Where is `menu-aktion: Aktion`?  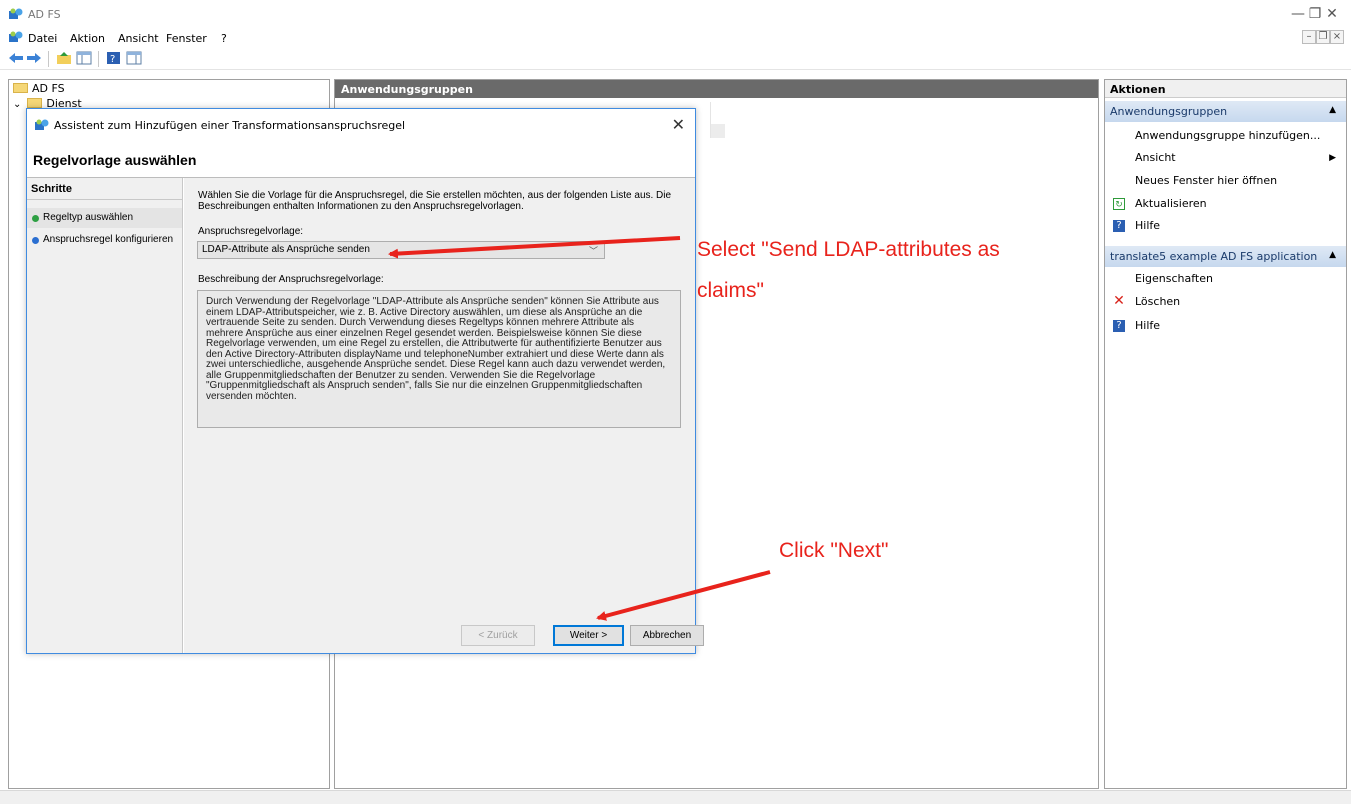
menu-aktion: Aktion is located at coordinates (87, 38).